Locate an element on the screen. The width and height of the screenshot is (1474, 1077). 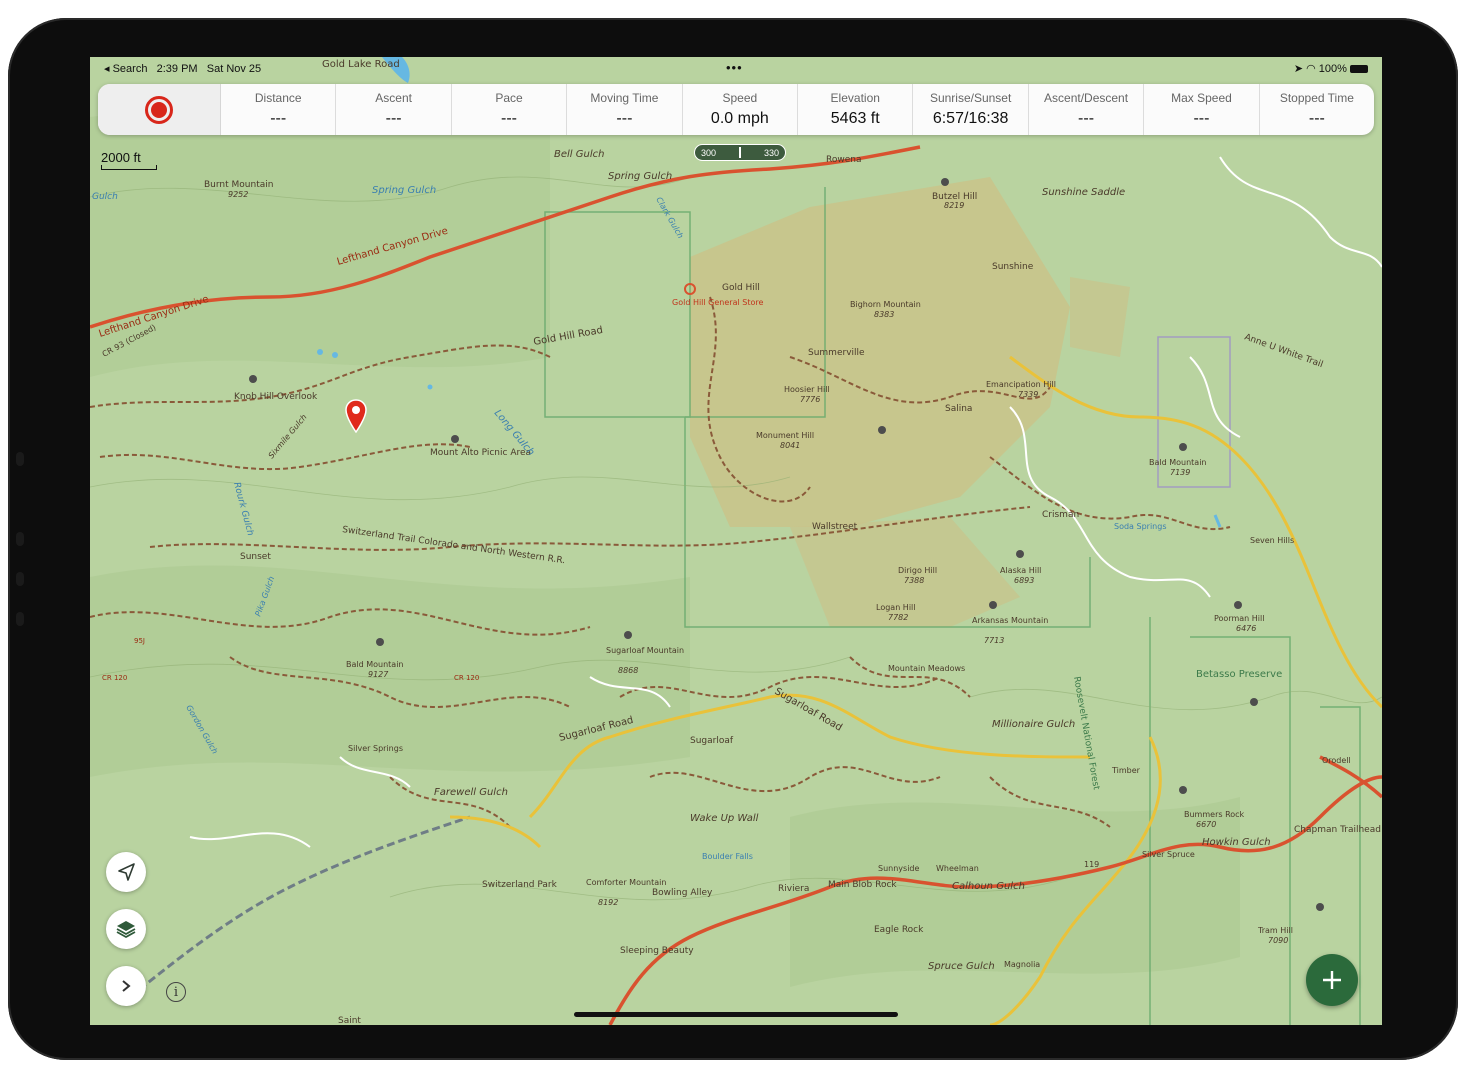
map-label: Comforter Mountain is located at coordinates (626, 882).